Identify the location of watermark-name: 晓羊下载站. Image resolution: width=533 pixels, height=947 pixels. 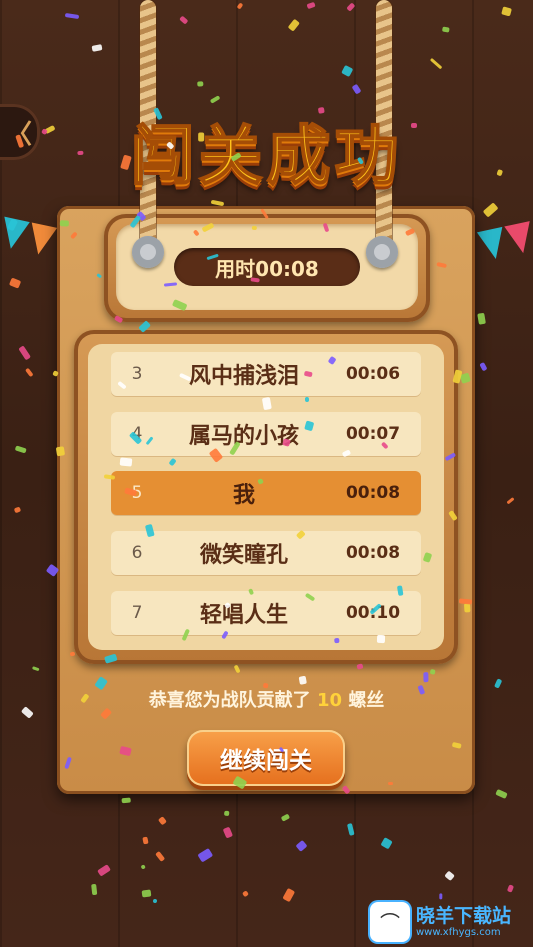
(464, 915).